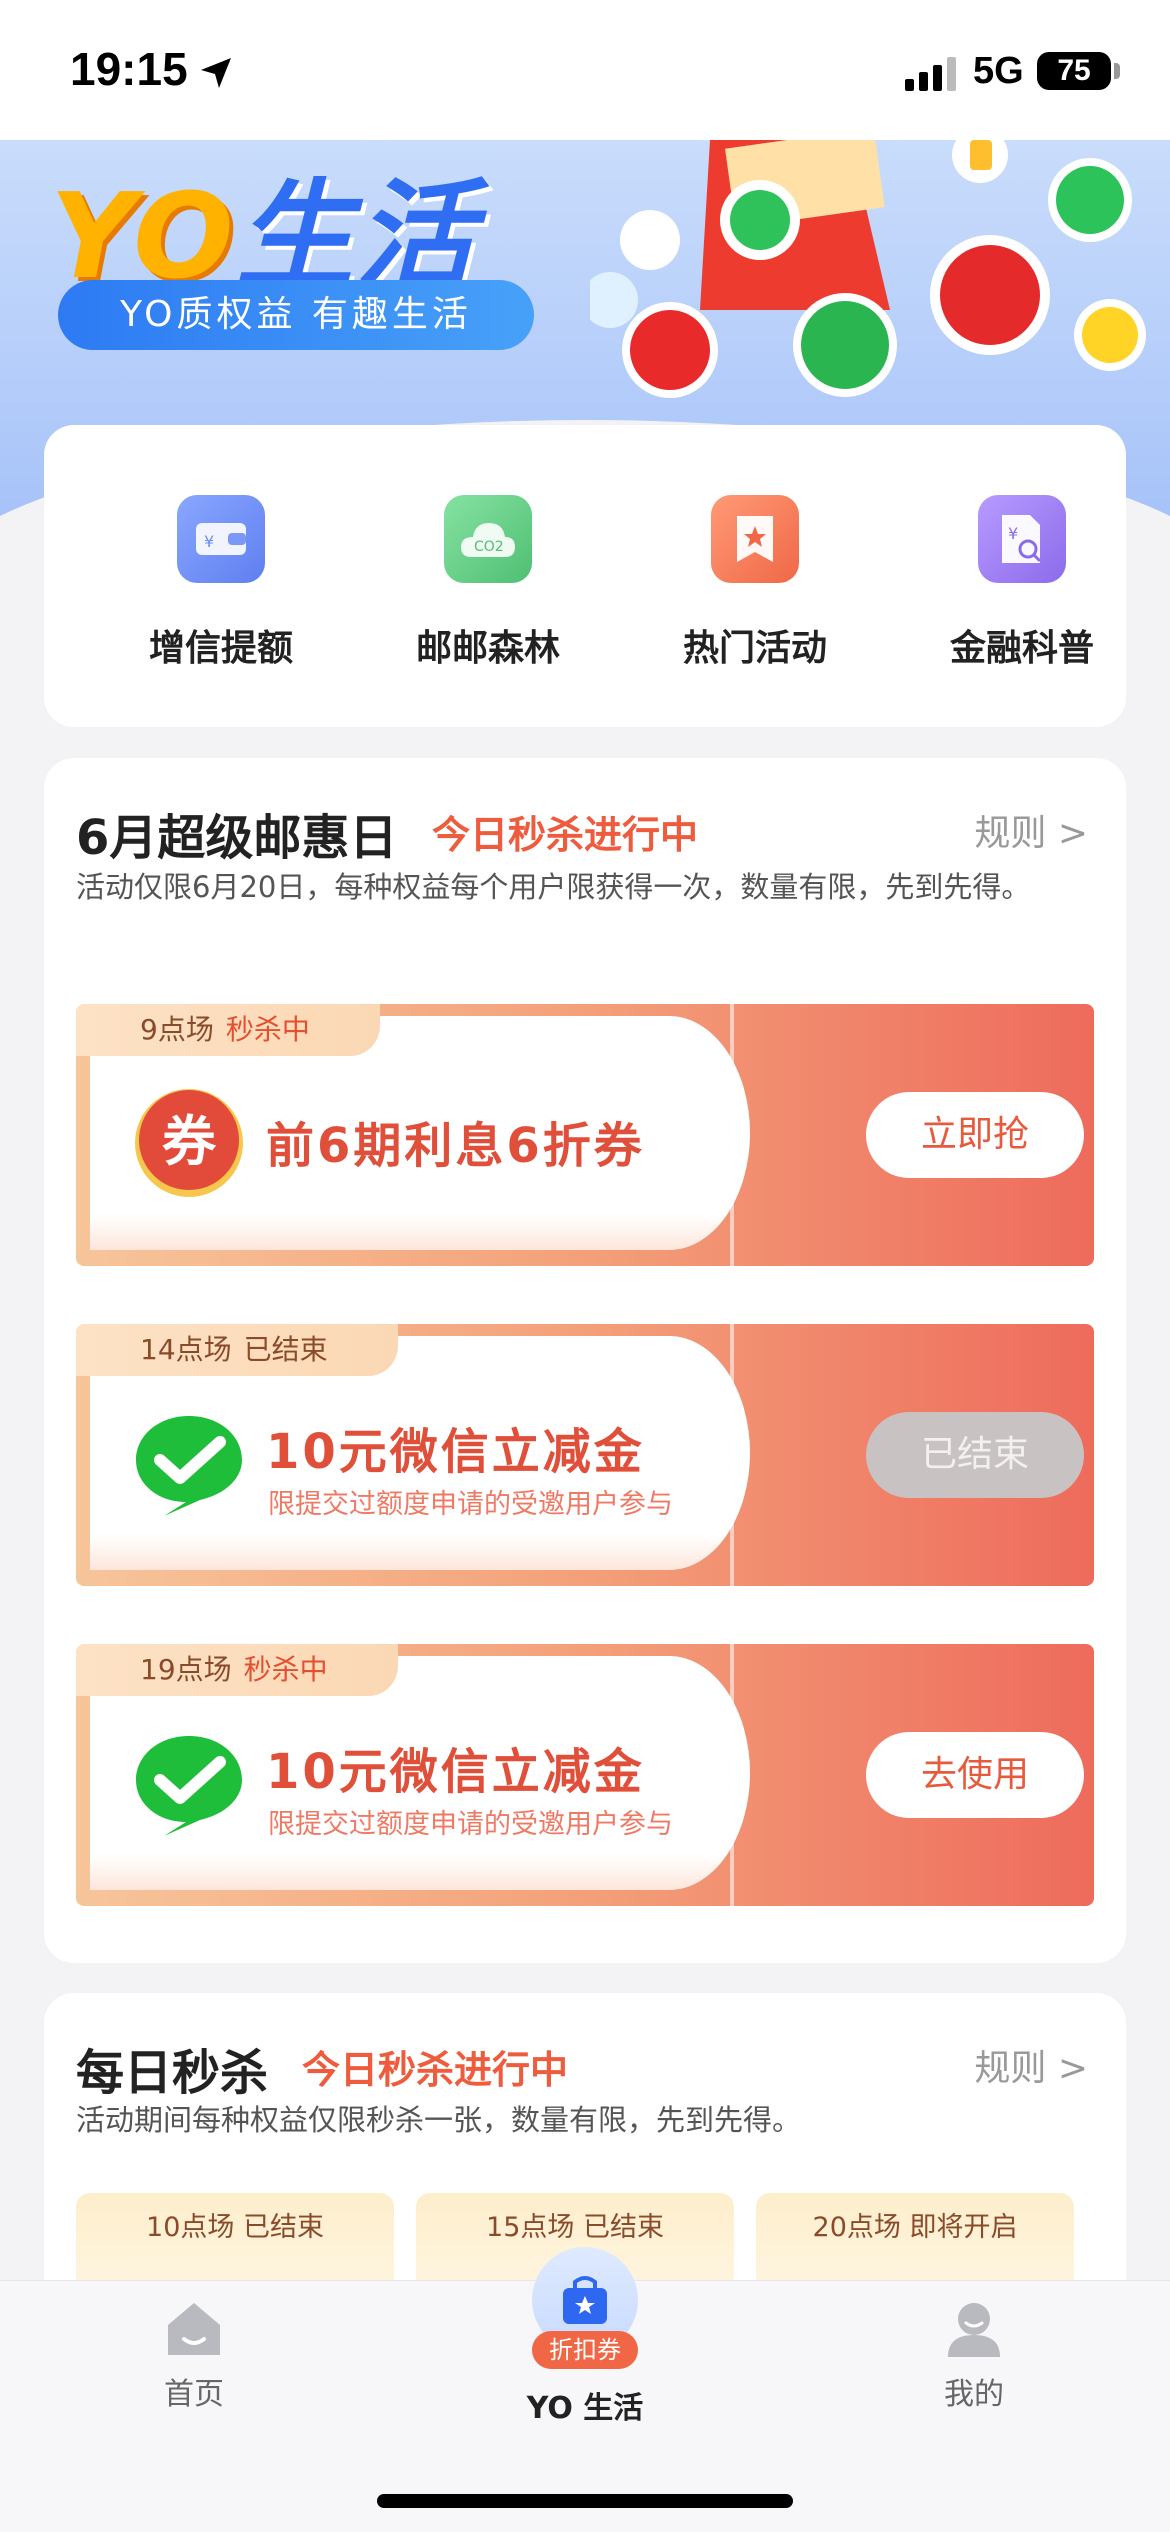 This screenshot has height=2532, width=1170. I want to click on slot-label: 20点场 即将开启, so click(915, 2227).